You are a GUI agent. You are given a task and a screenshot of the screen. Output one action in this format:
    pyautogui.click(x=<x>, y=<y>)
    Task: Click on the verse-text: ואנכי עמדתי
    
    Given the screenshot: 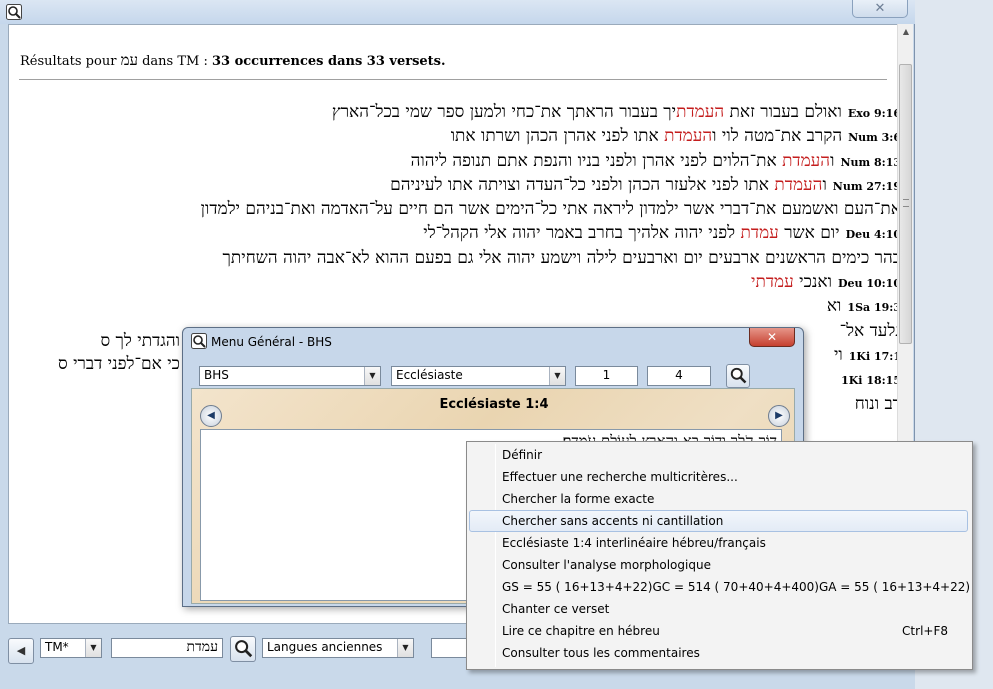 What is the action you would take?
    pyautogui.click(x=791, y=282)
    